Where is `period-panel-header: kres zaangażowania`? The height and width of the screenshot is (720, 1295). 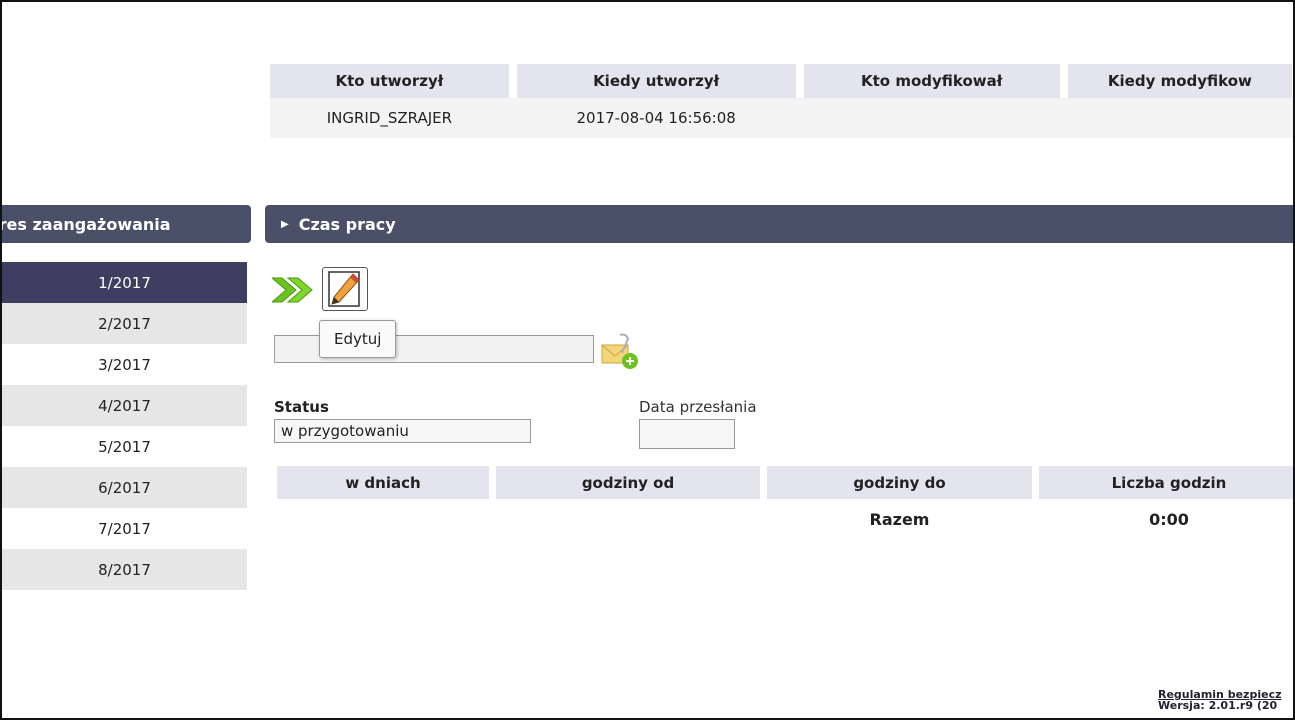 period-panel-header: kres zaangażowania is located at coordinates (126, 224).